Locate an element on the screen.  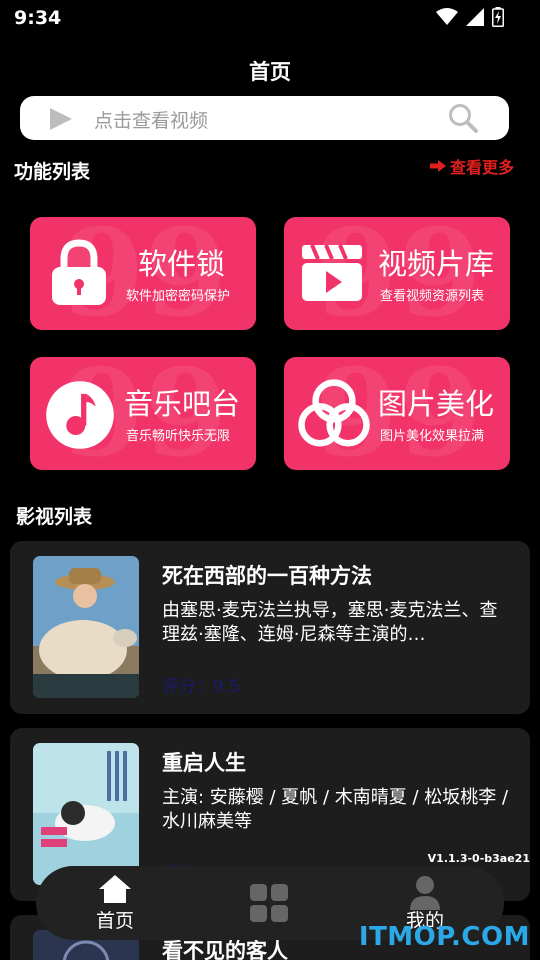
version-label: V1.1.3-0-b3ae21 is located at coordinates (478, 858).